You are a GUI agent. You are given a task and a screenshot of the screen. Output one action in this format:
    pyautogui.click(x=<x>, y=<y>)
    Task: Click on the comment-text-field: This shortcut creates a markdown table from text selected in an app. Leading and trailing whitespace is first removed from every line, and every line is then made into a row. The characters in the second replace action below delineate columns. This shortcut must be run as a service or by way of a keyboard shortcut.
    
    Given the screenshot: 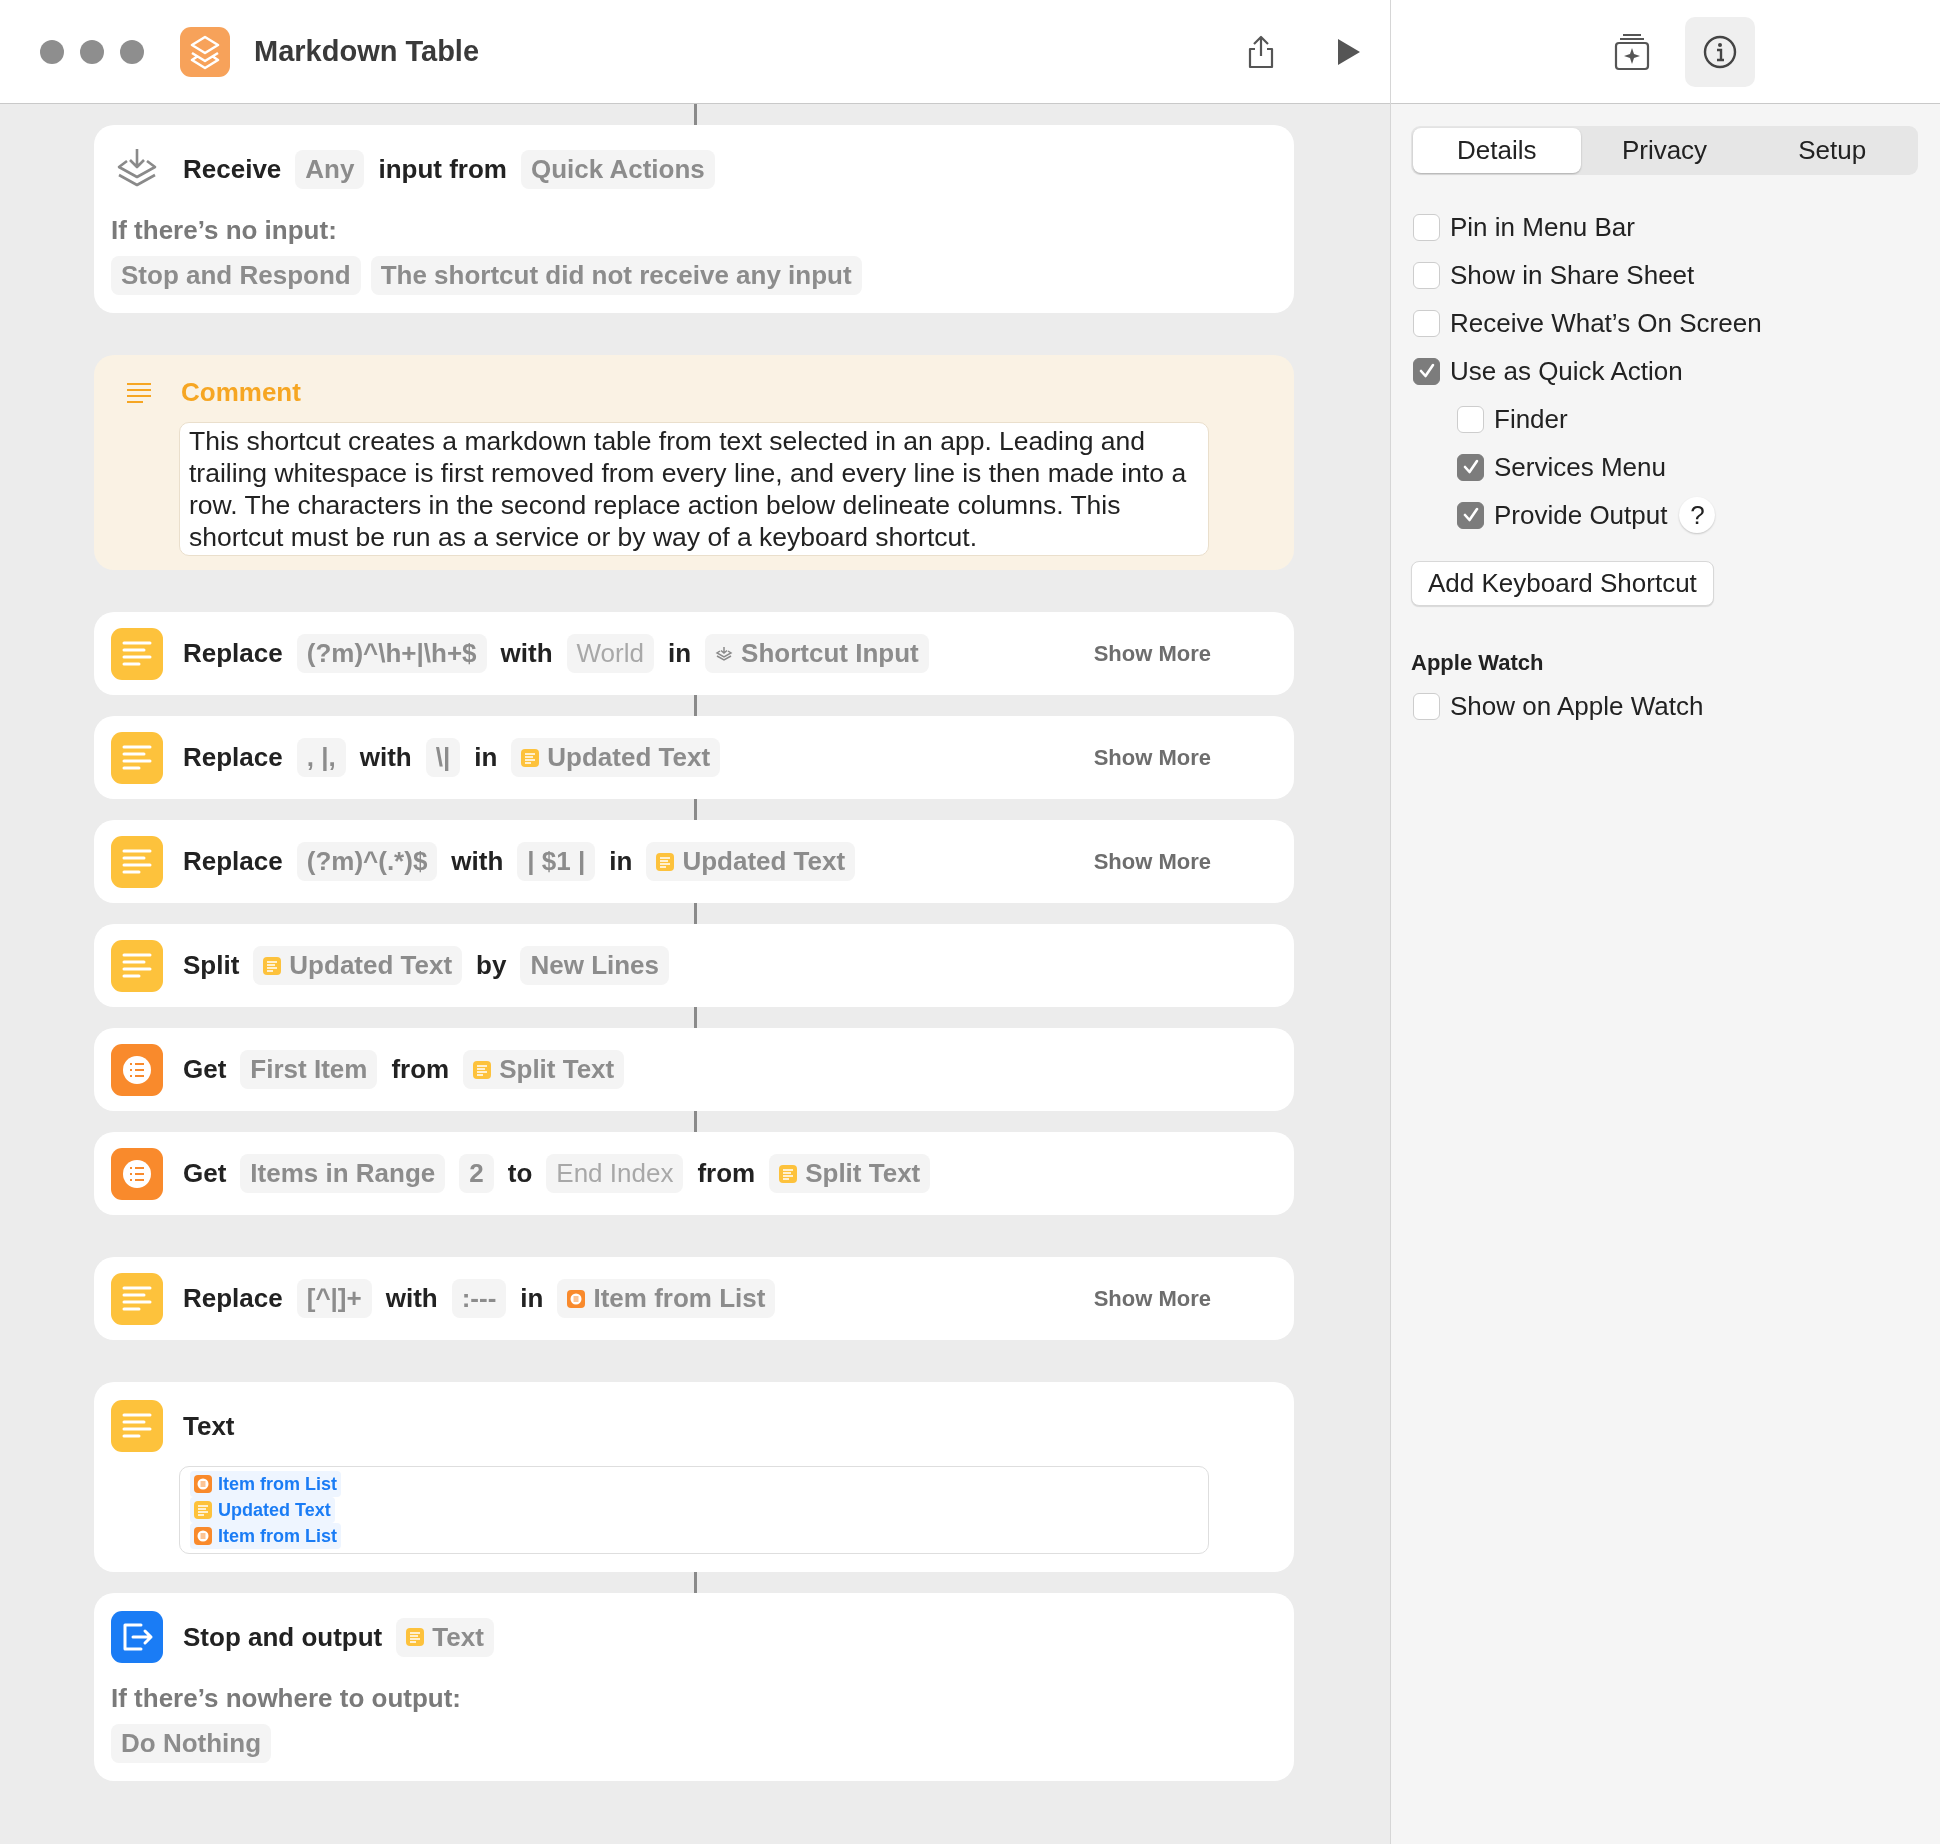 What is the action you would take?
    pyautogui.click(x=694, y=489)
    